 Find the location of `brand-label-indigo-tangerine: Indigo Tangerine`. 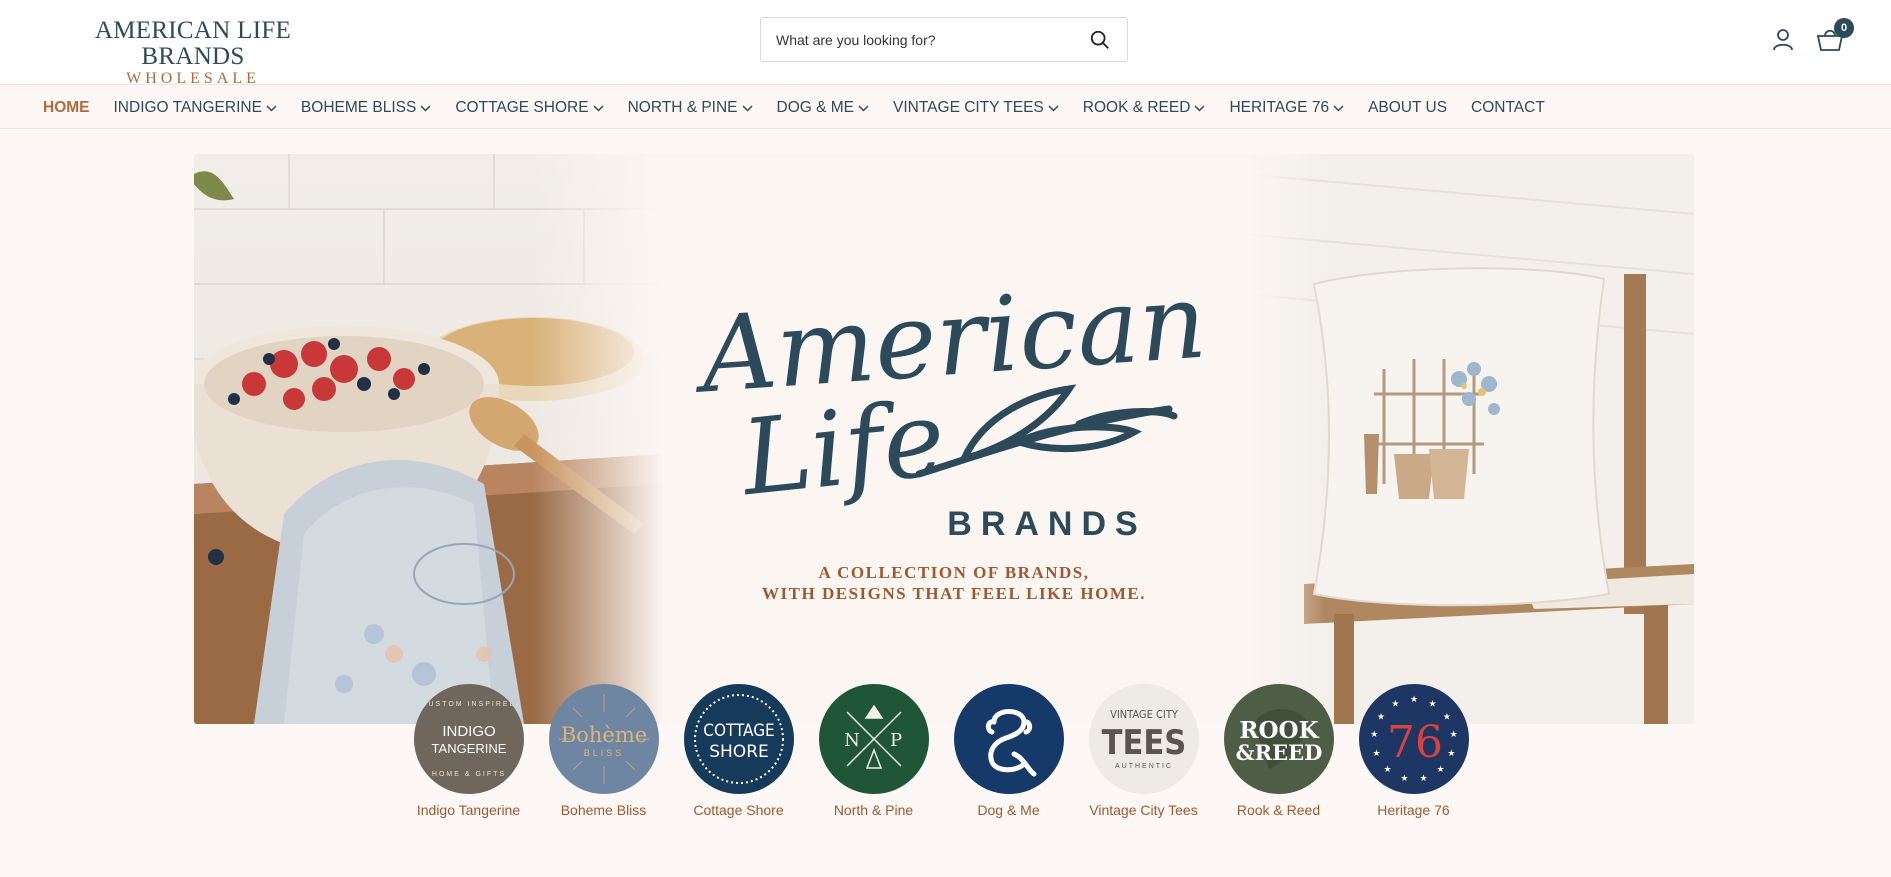

brand-label-indigo-tangerine: Indigo Tangerine is located at coordinates (468, 810).